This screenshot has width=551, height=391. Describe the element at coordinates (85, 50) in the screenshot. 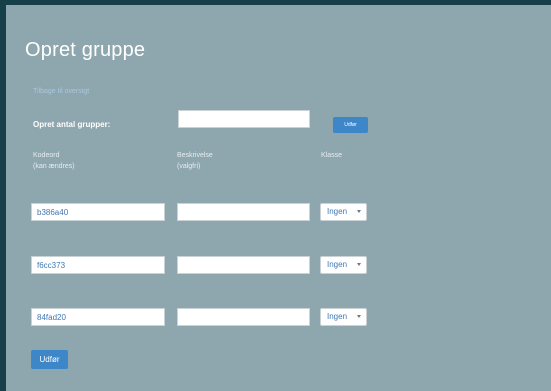

I see `page-title: Opret gruppe` at that location.